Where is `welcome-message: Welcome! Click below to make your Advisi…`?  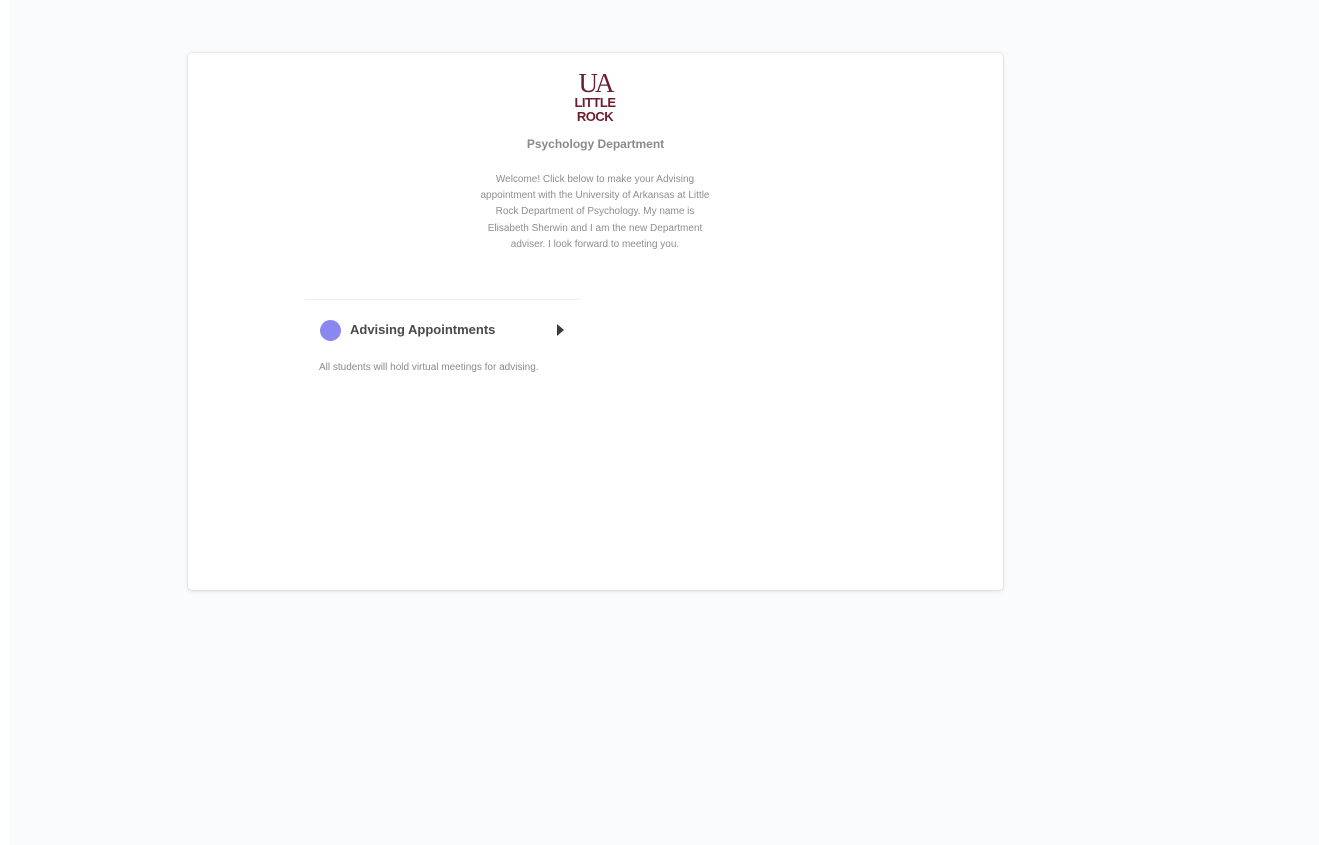 welcome-message: Welcome! Click below to make your Advisi… is located at coordinates (595, 212).